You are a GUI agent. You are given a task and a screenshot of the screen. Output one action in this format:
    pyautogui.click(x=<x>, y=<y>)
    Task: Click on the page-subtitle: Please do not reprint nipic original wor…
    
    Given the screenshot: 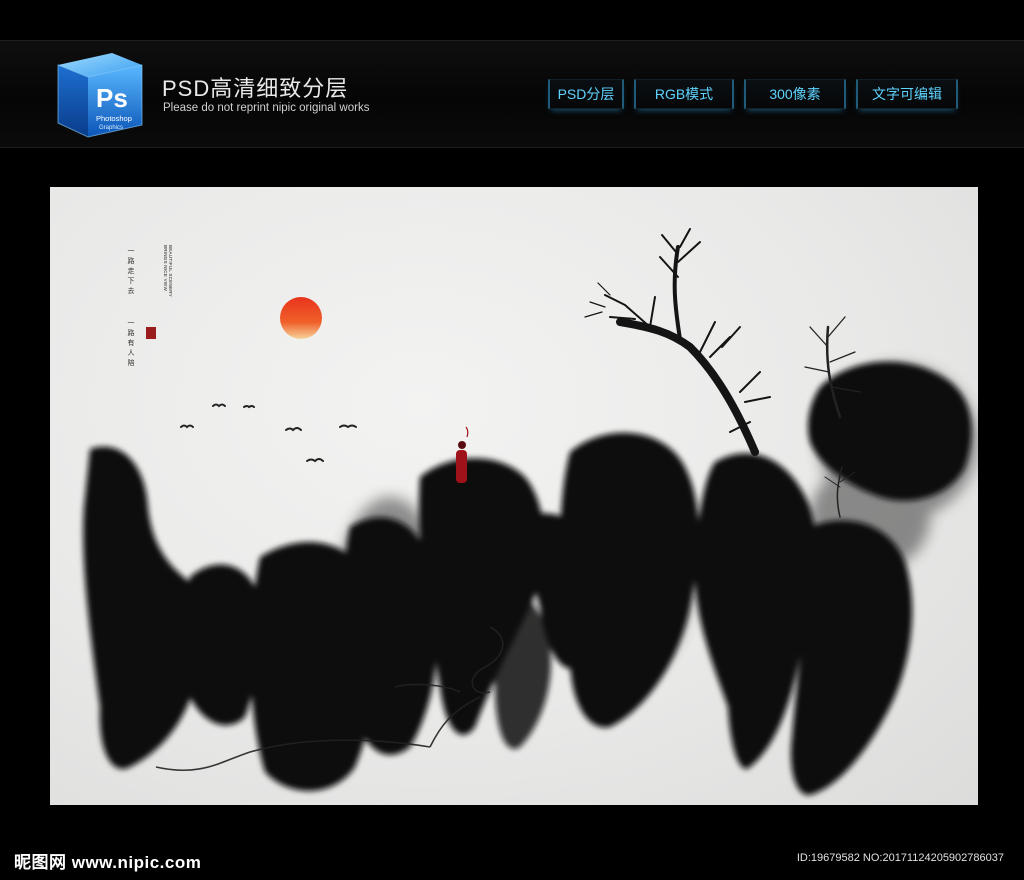 What is the action you would take?
    pyautogui.click(x=266, y=108)
    